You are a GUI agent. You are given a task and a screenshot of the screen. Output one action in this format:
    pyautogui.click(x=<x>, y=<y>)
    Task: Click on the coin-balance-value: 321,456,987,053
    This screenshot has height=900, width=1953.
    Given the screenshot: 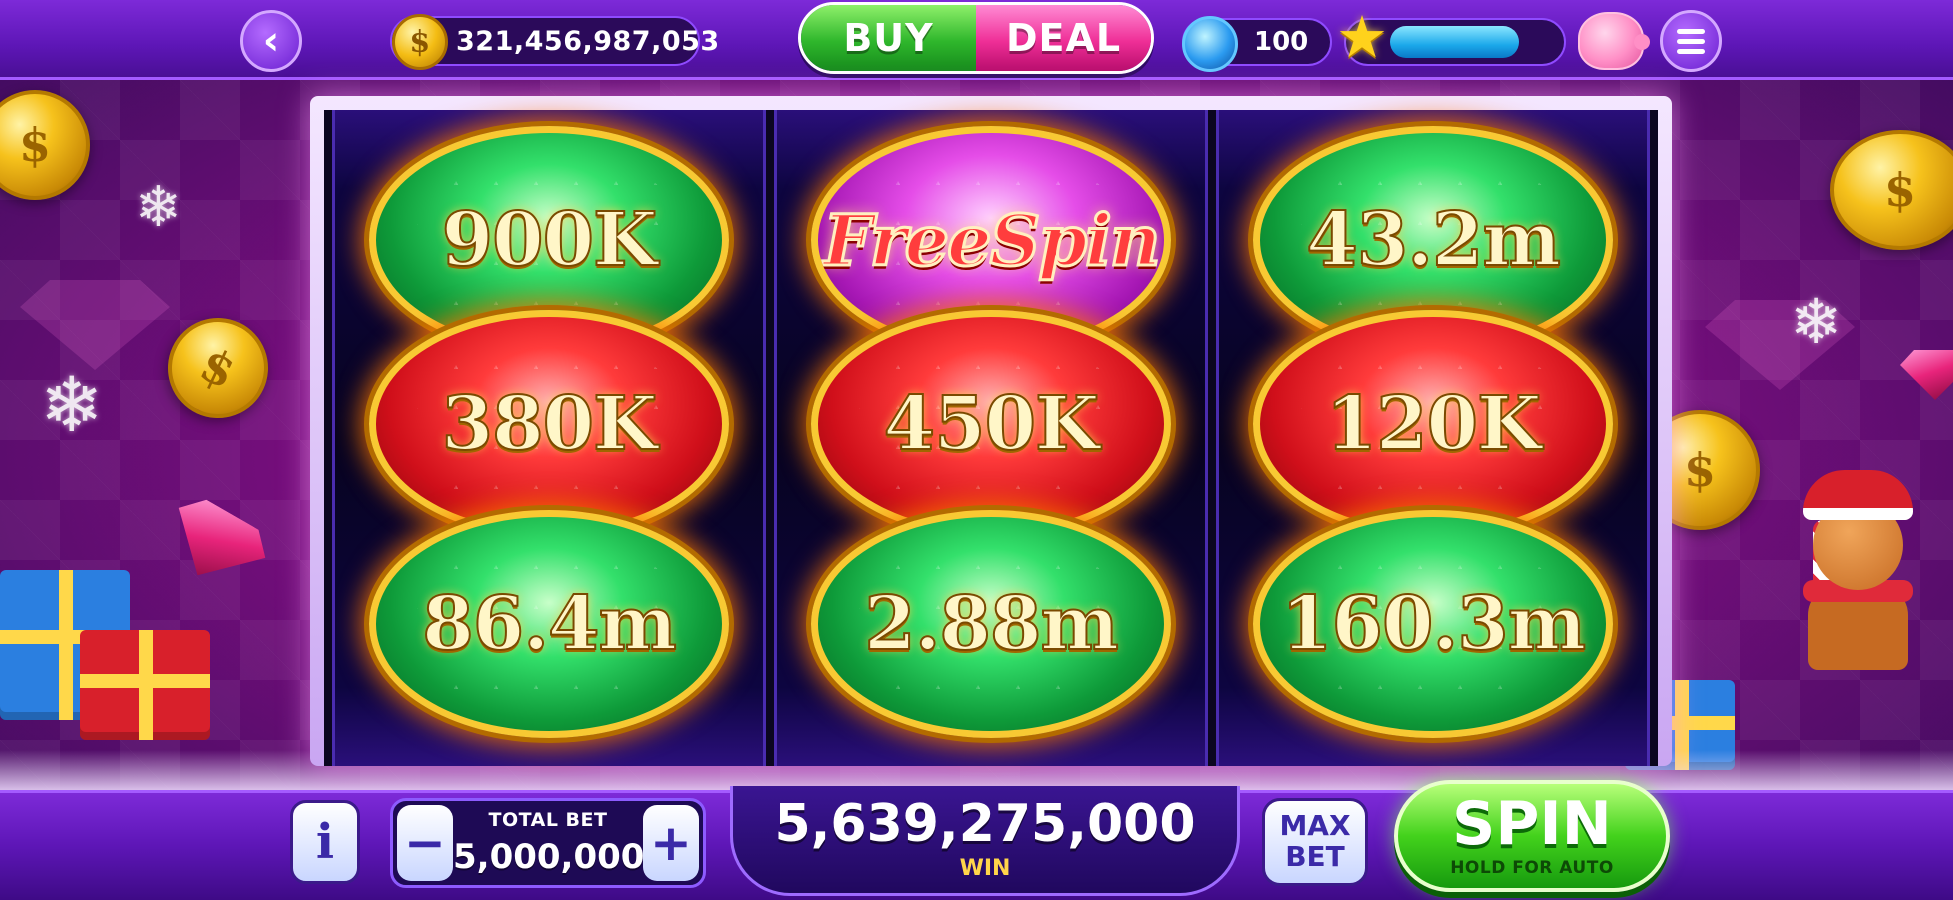 What is the action you would take?
    pyautogui.click(x=588, y=41)
    